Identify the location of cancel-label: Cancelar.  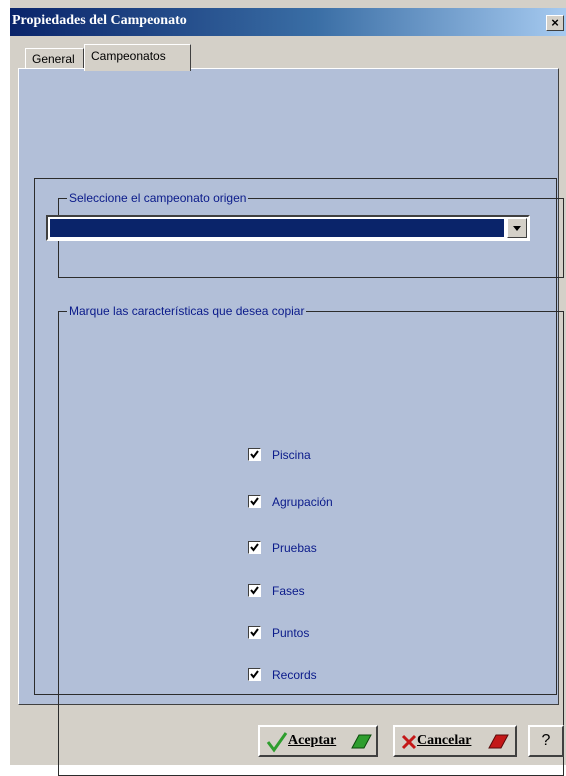
(444, 740).